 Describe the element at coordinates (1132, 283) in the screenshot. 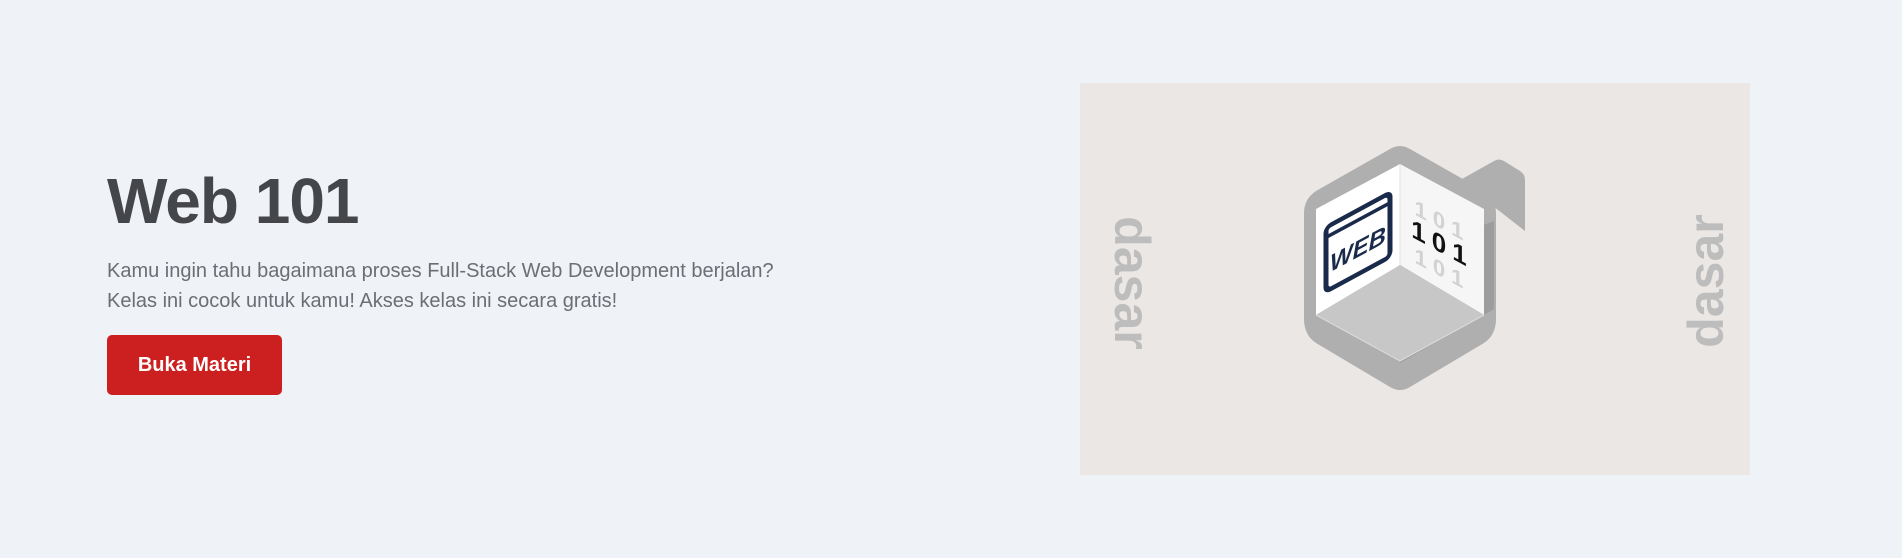

I see `side-word-left: dasar` at that location.